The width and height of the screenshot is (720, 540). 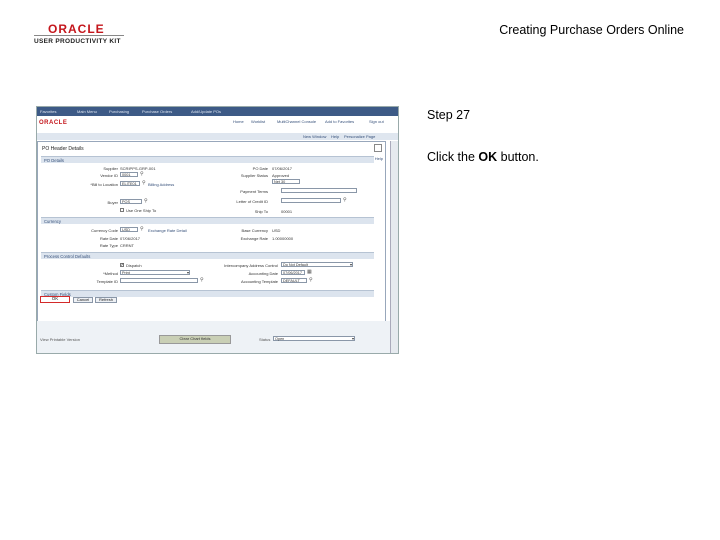 I want to click on nav-purchasing: Purchasing, so click(x=119, y=111).